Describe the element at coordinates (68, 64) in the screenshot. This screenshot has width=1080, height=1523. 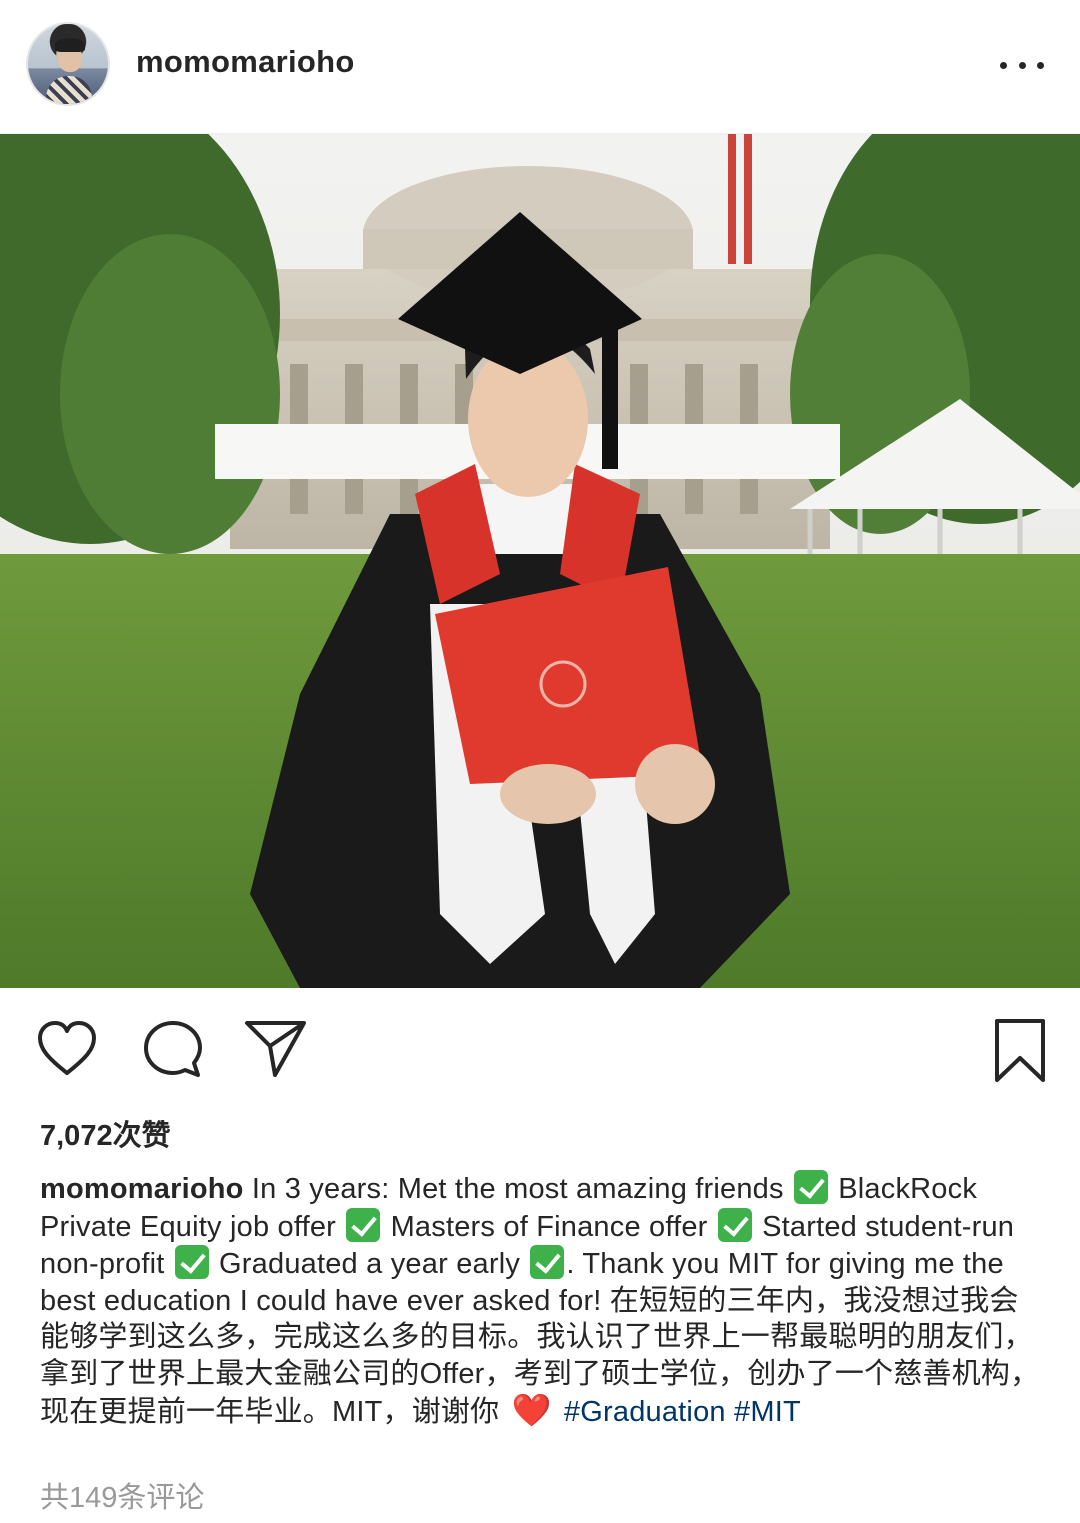
I see `avatar` at that location.